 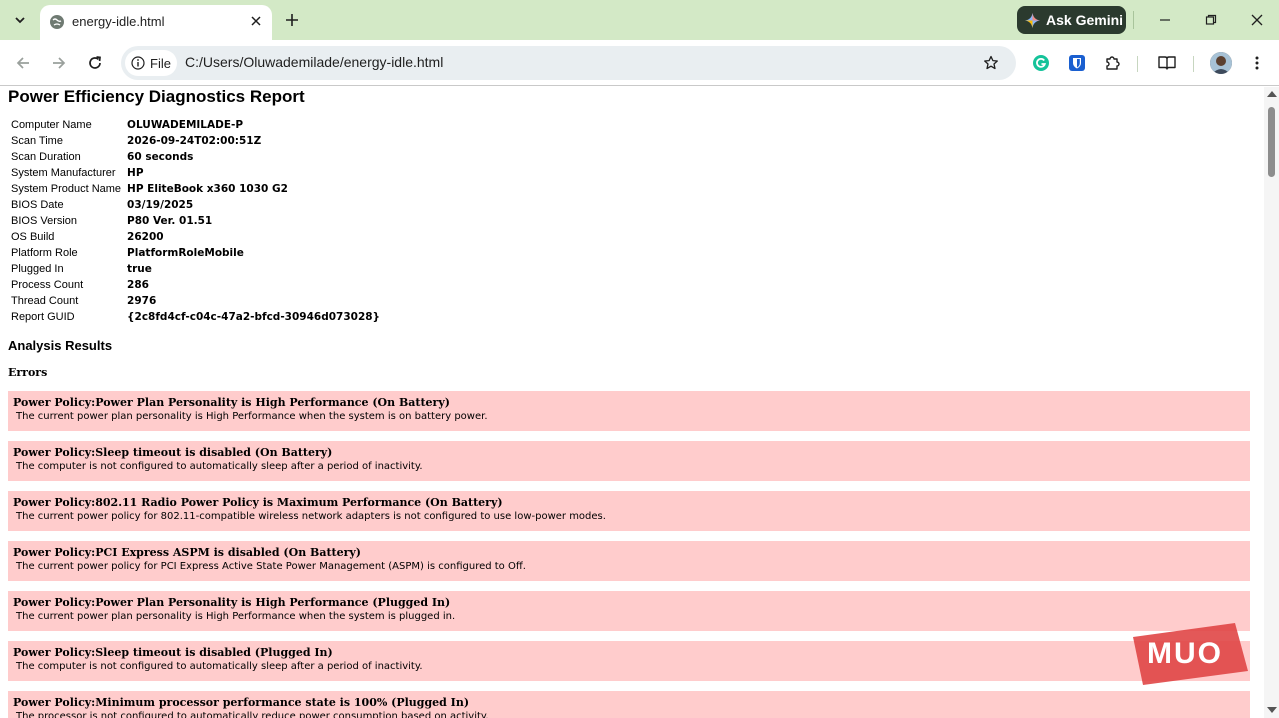 What do you see at coordinates (195, 237) in the screenshot?
I see `table-row: OS Build 26200` at bounding box center [195, 237].